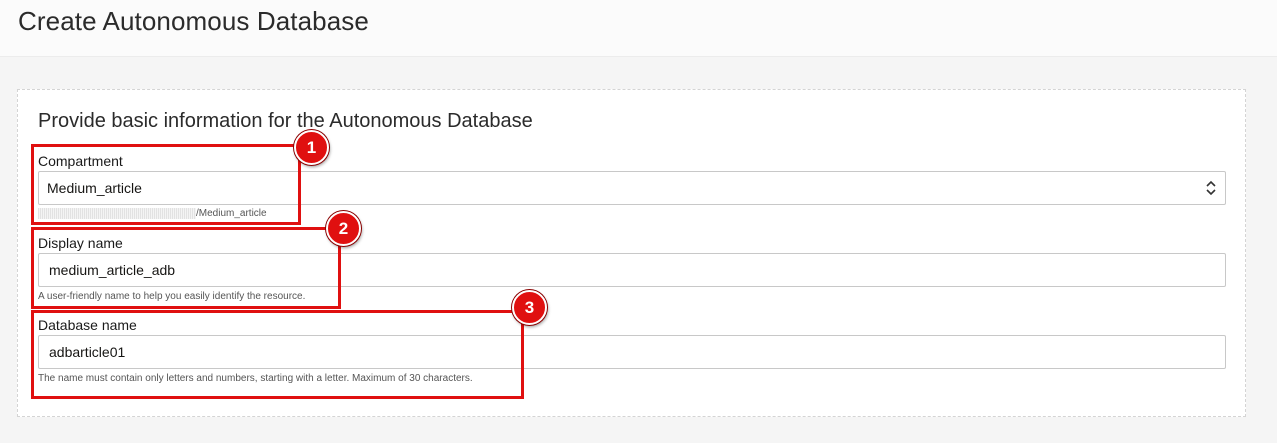 This screenshot has width=1277, height=443. I want to click on annotation-badge-1: 1, so click(311, 147).